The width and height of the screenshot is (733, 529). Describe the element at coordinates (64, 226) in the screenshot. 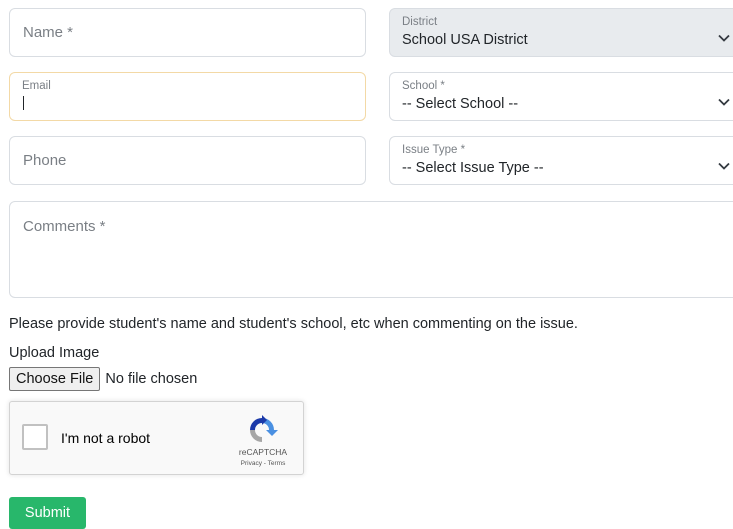

I see `comments-placeholder: Comments *` at that location.